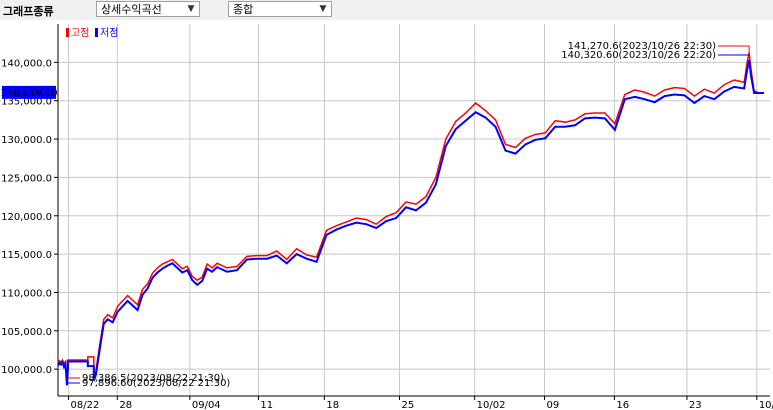 This screenshot has width=773, height=410. Describe the element at coordinates (156, 383) in the screenshot. I see `min-low-annotation: 97,896.60(2023/08/22 21:30)` at that location.